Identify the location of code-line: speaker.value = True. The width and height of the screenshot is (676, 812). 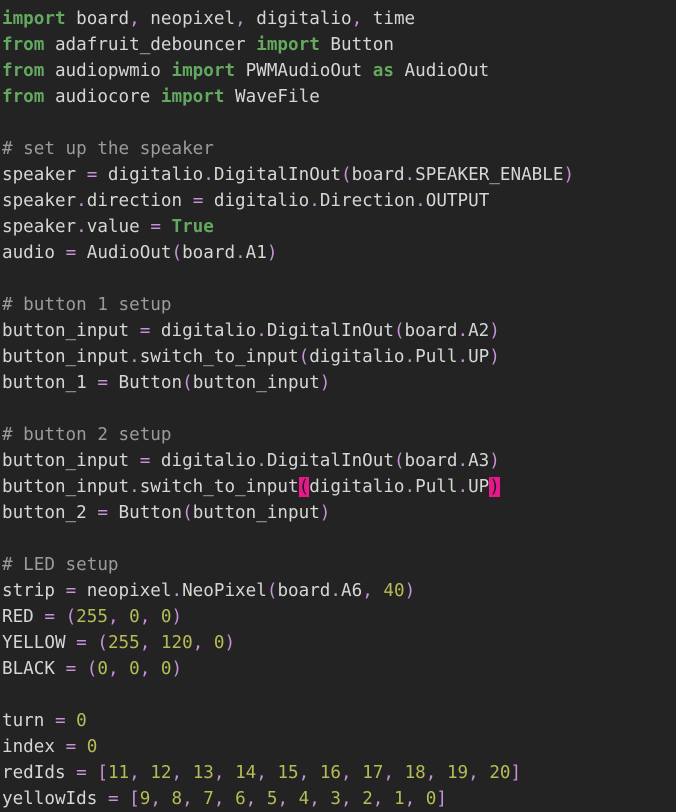
(339, 227).